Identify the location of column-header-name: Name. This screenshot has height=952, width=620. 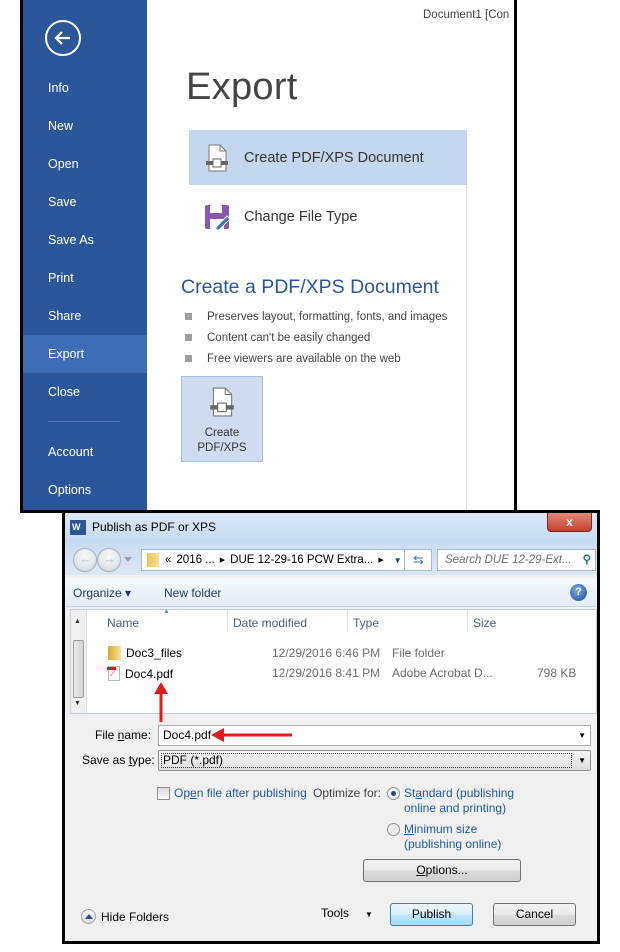
(123, 623).